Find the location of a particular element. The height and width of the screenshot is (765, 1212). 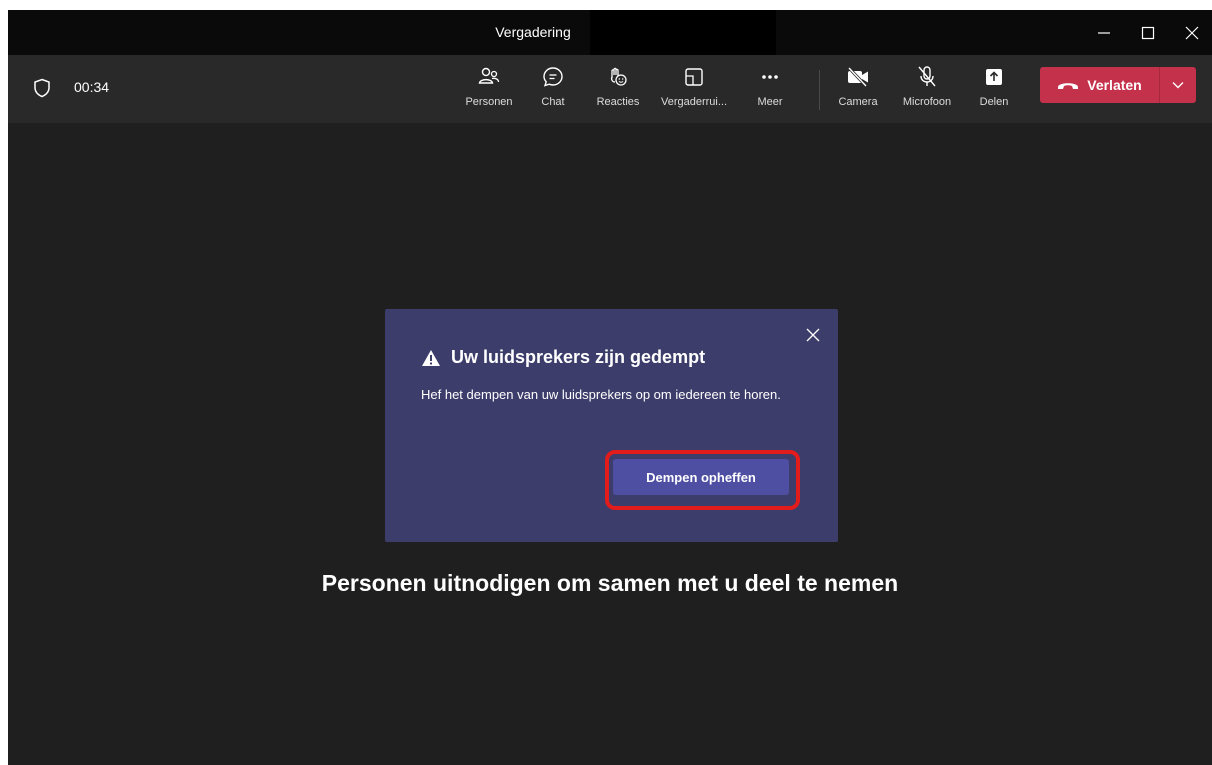

toolbar-microphone-label: Microfoon is located at coordinates (927, 102).